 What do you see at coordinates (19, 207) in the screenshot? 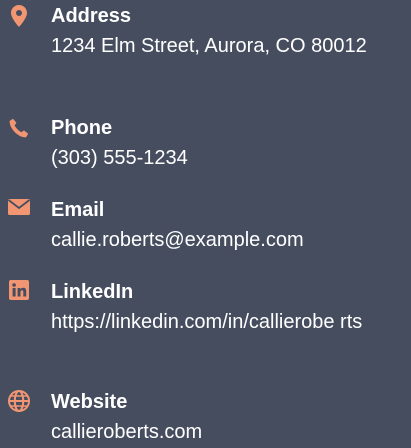
I see `envelope-icon` at bounding box center [19, 207].